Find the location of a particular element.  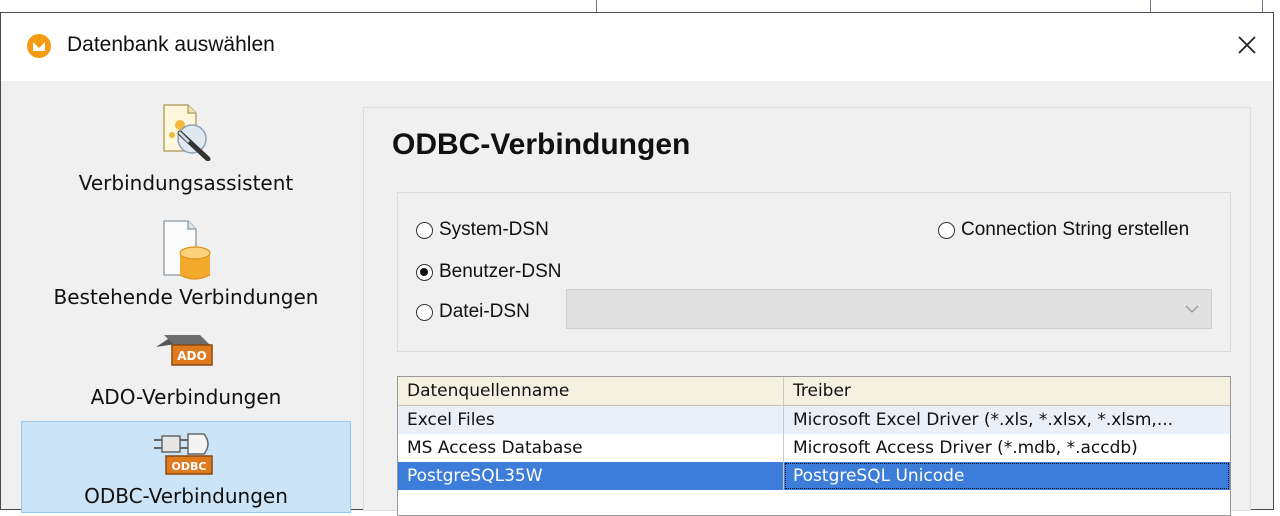

table-row-selected: PostgreSQL35W PostgreSQL Unicode is located at coordinates (814, 476).